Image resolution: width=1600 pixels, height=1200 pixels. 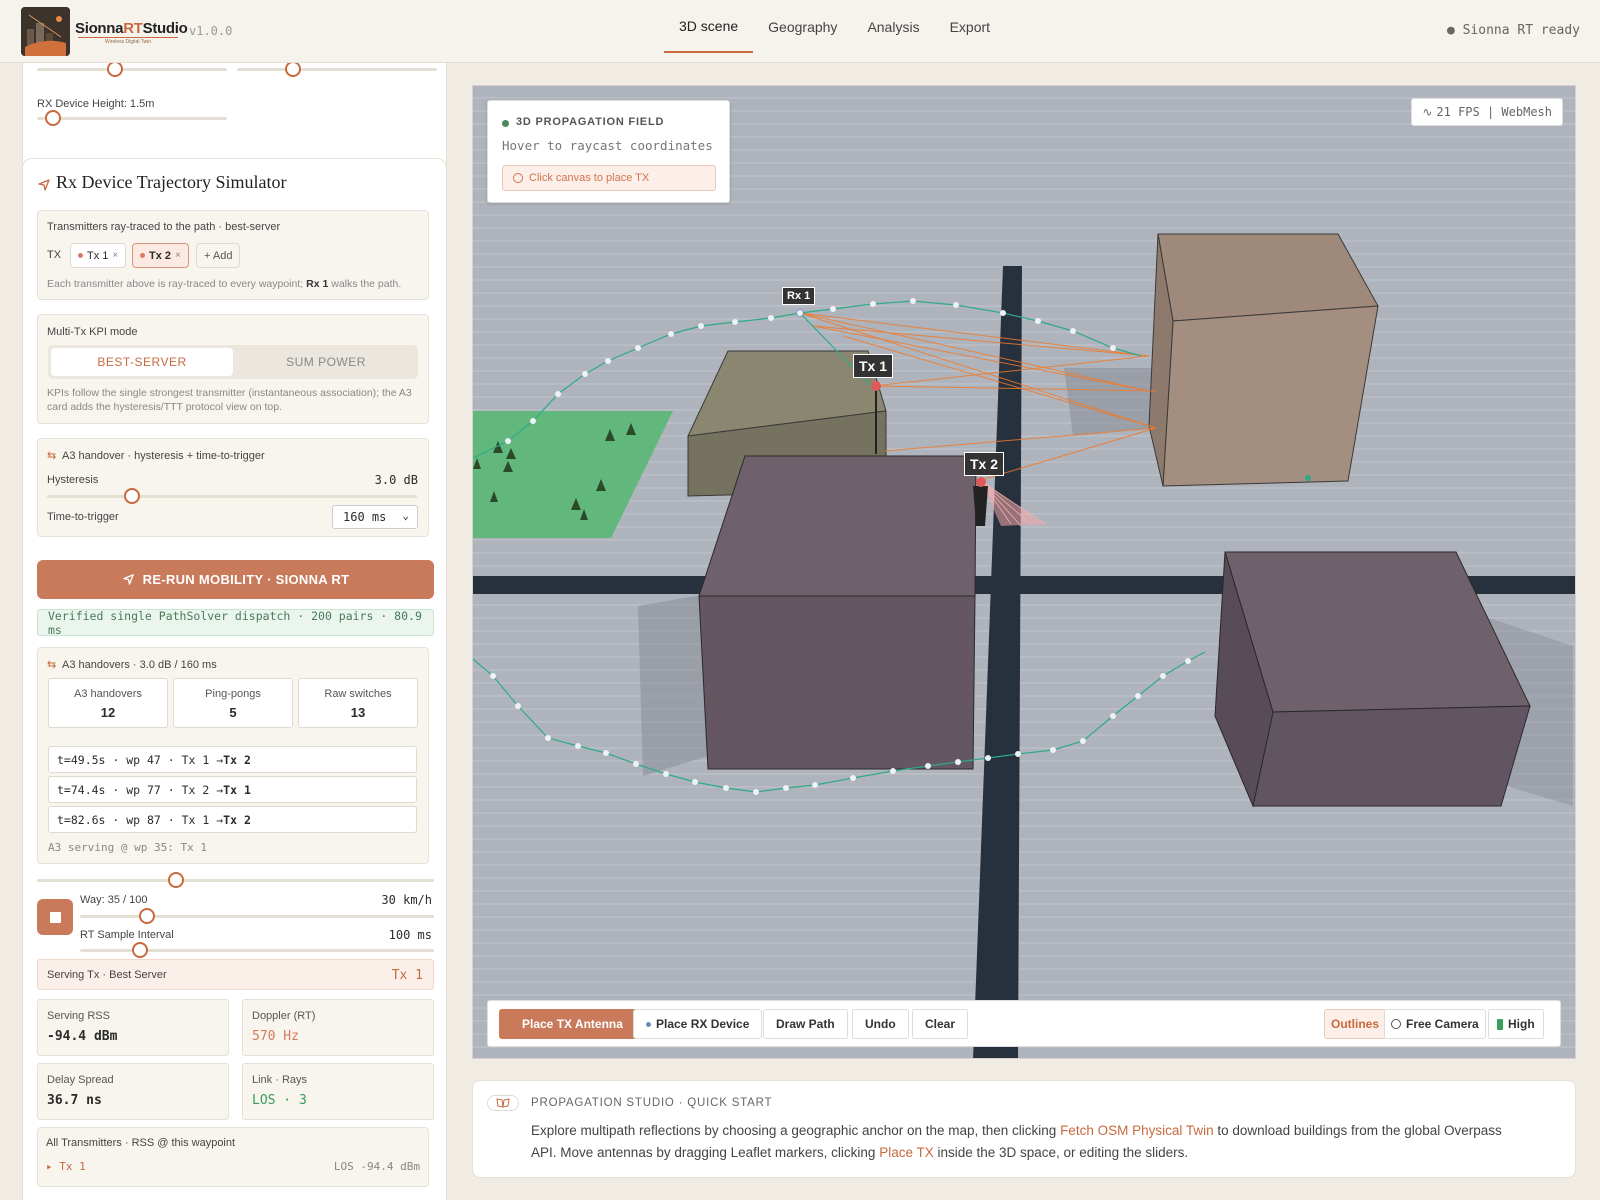 I want to click on trajectory-title: Rx Device Trajectory Simulator, so click(x=171, y=182).